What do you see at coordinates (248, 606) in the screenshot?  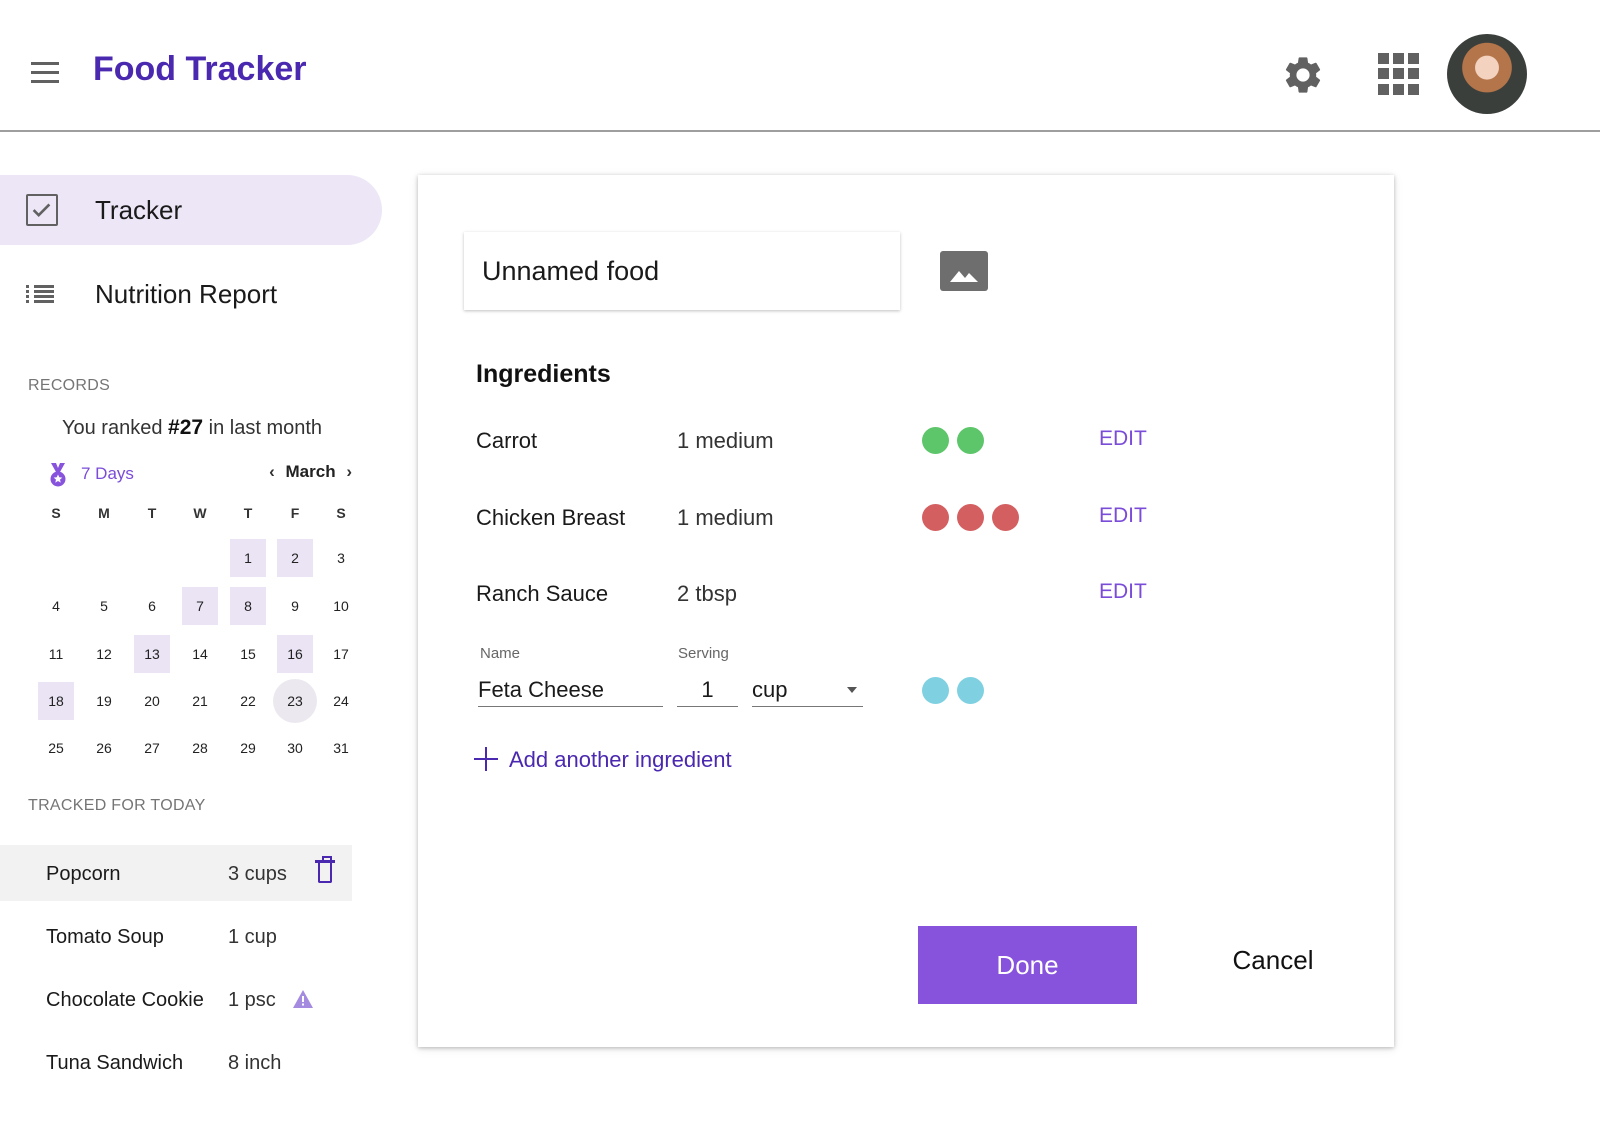 I see `calendar-day: 8` at bounding box center [248, 606].